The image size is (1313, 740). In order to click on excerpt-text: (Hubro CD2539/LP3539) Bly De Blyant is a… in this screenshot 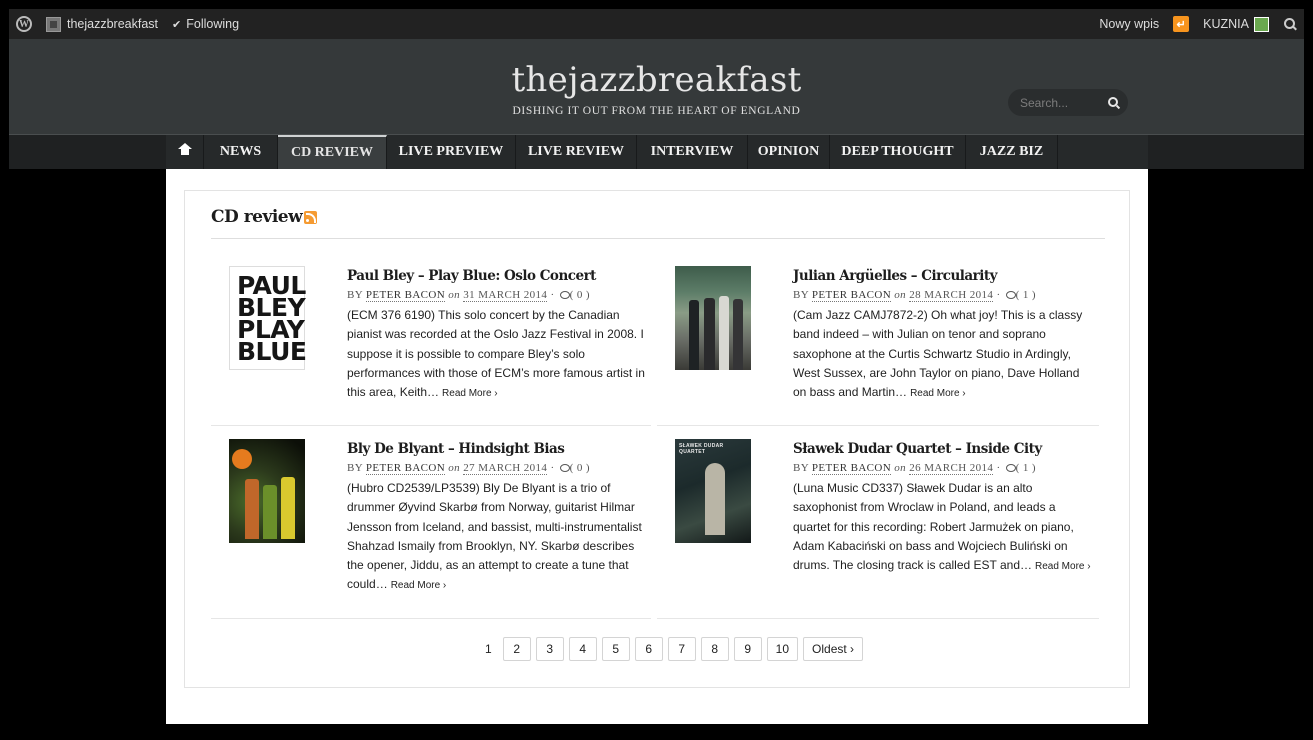, I will do `click(494, 536)`.